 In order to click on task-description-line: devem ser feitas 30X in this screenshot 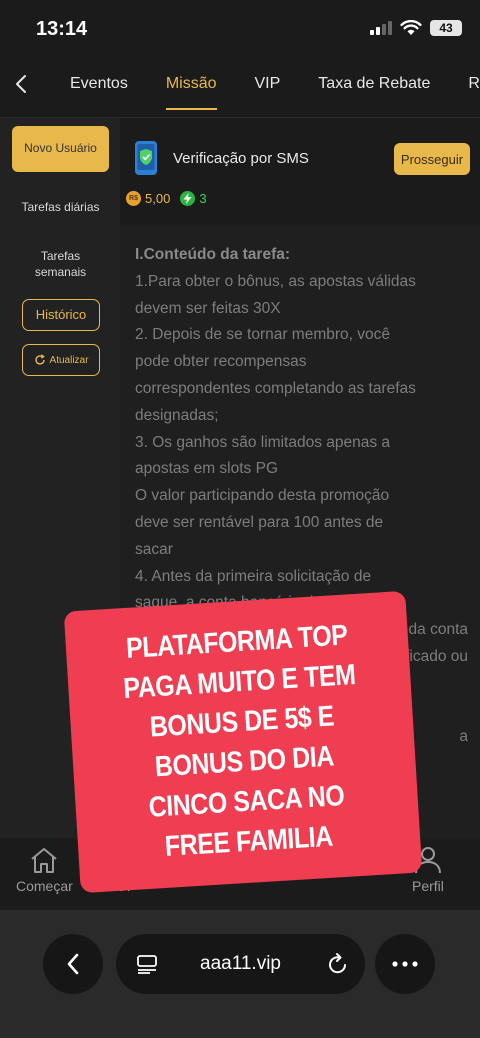, I will do `click(208, 308)`.